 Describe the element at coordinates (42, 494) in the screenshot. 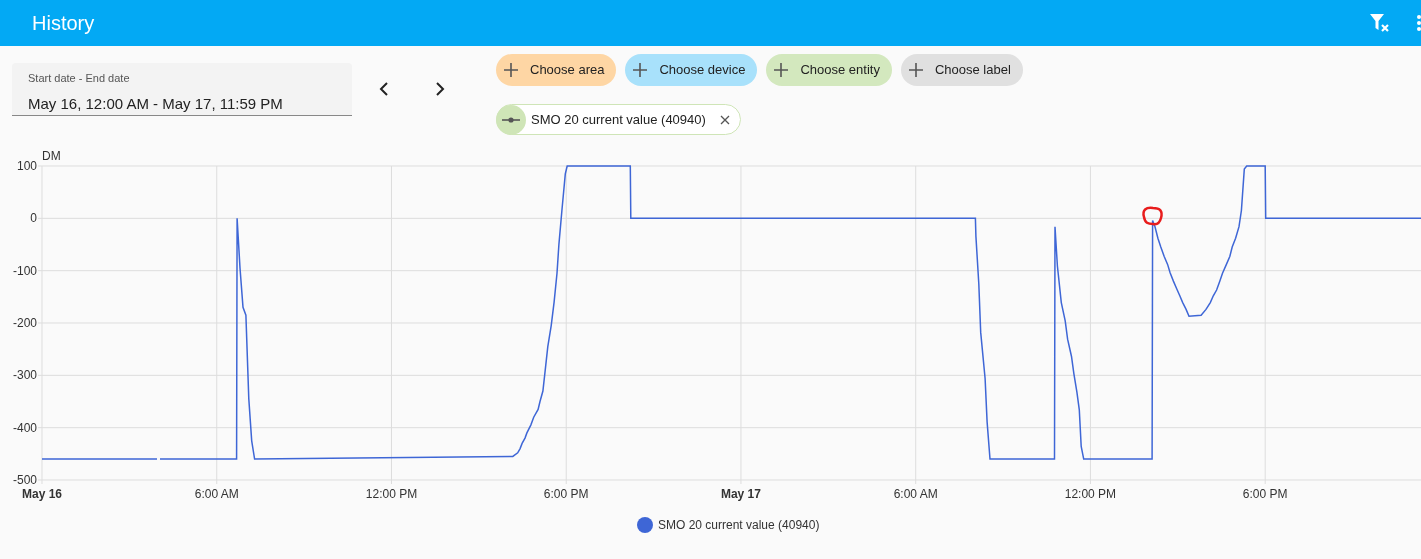

I see `x-axis-label: May 16` at that location.